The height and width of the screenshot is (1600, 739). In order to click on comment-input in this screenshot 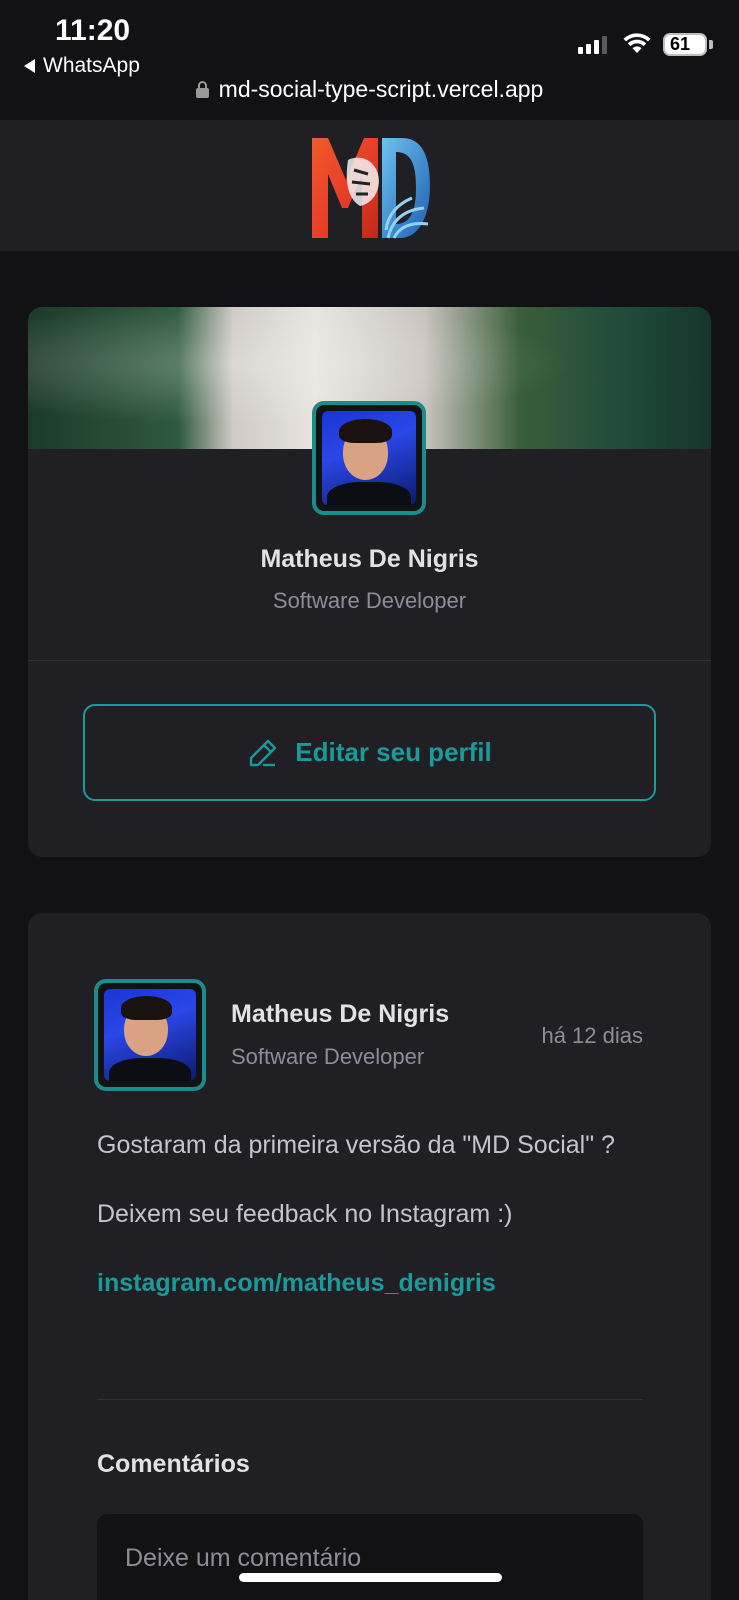, I will do `click(370, 1557)`.